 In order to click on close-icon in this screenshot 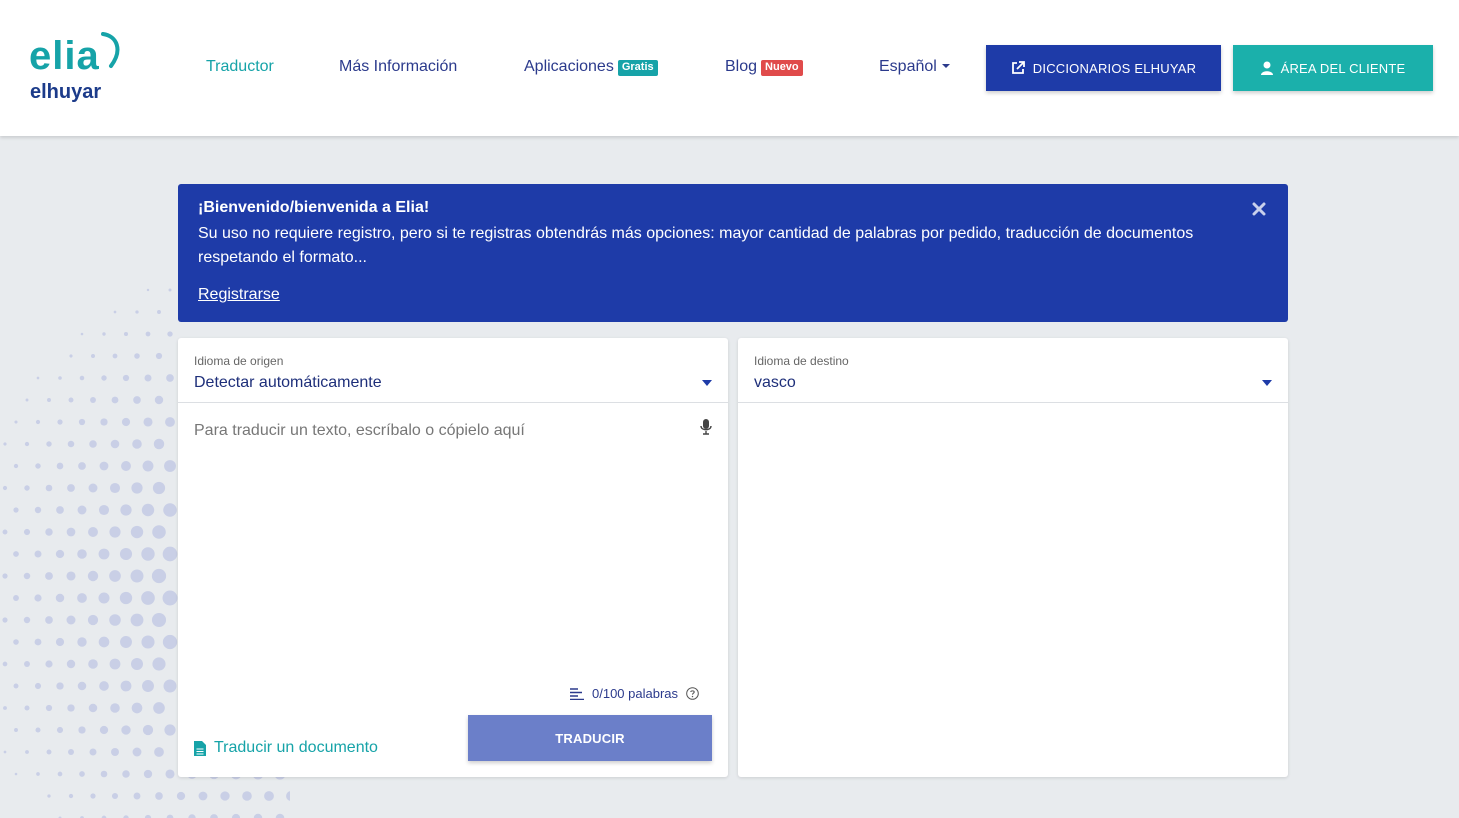, I will do `click(1259, 209)`.